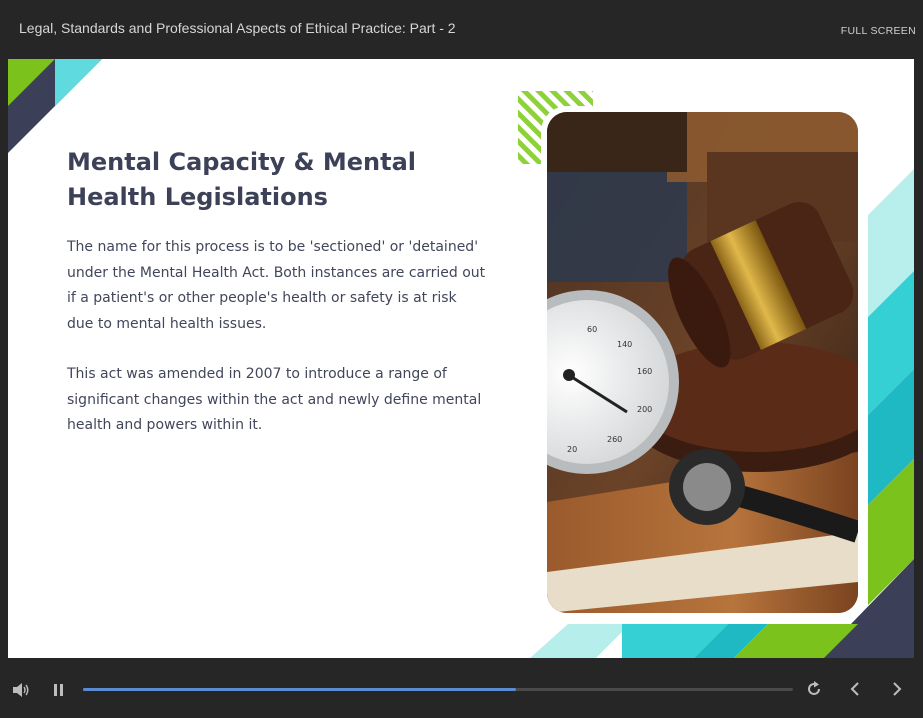 The width and height of the screenshot is (923, 718). What do you see at coordinates (572, 449) in the screenshot?
I see `svg-text: 20` at bounding box center [572, 449].